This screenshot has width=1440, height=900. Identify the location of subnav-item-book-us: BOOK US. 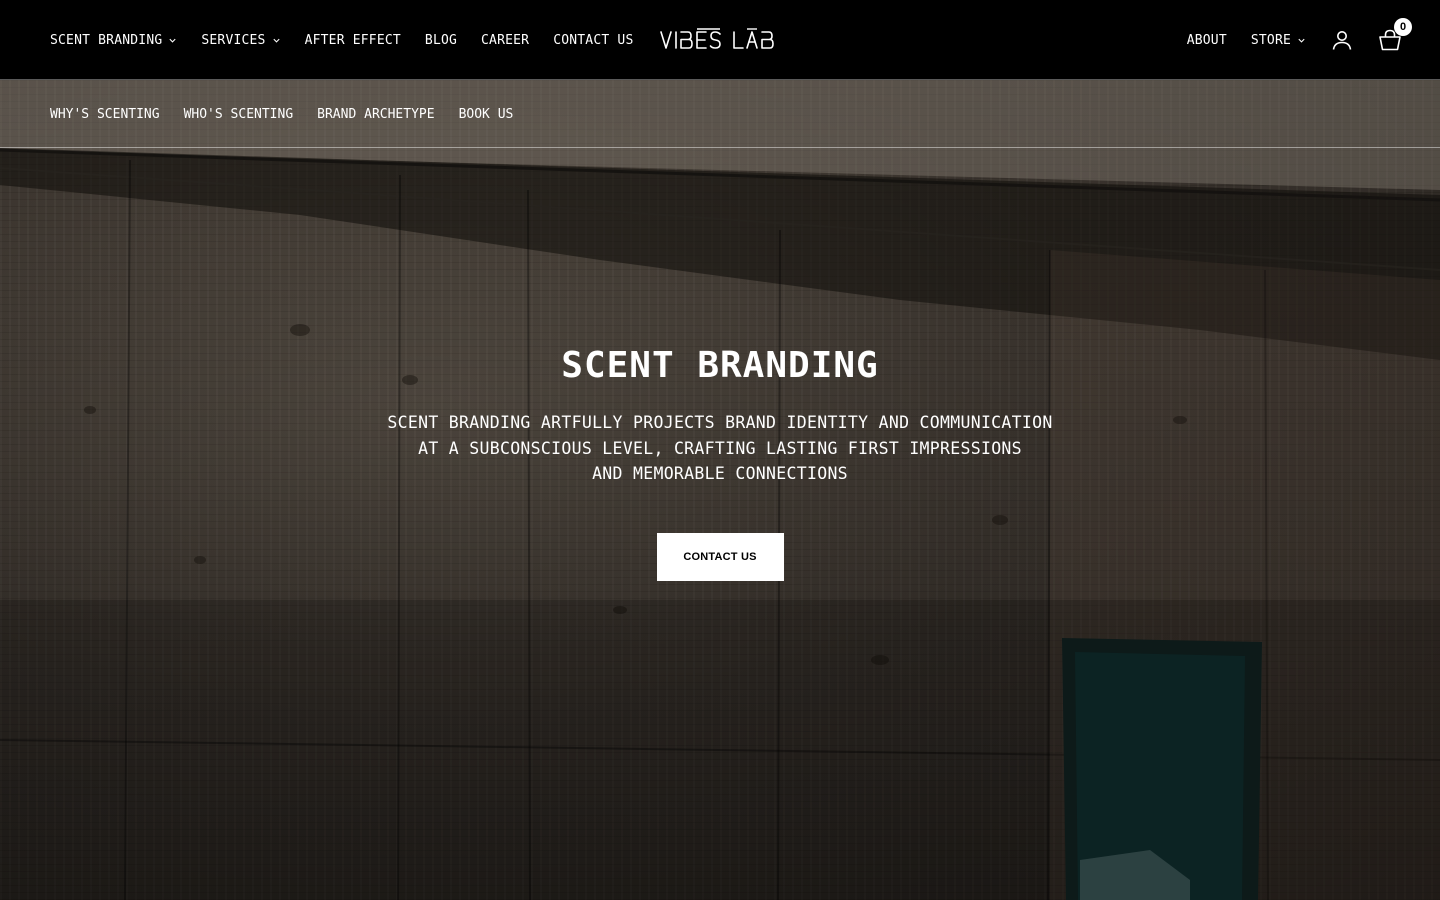
(486, 114).